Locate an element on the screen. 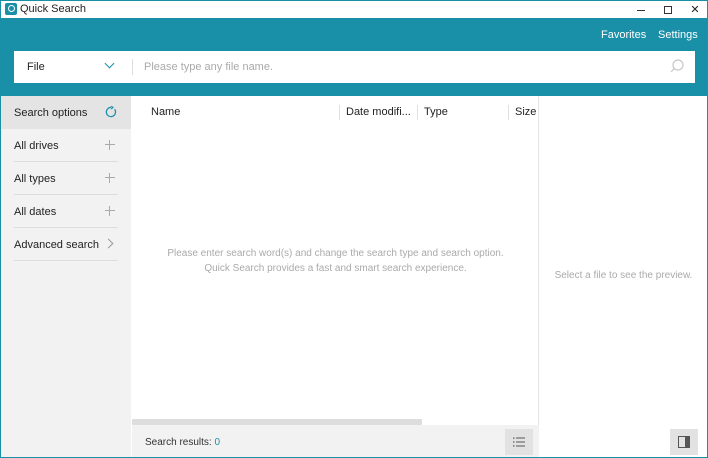  preview-placeholder: Select a file to see the preview. is located at coordinates (623, 275).